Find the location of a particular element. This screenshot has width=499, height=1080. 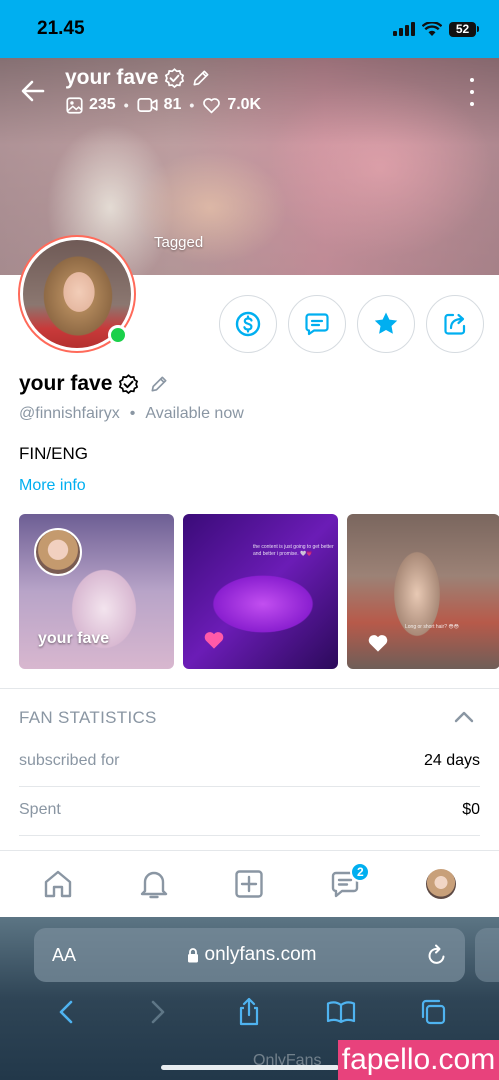

plus-square-icon is located at coordinates (249, 884).